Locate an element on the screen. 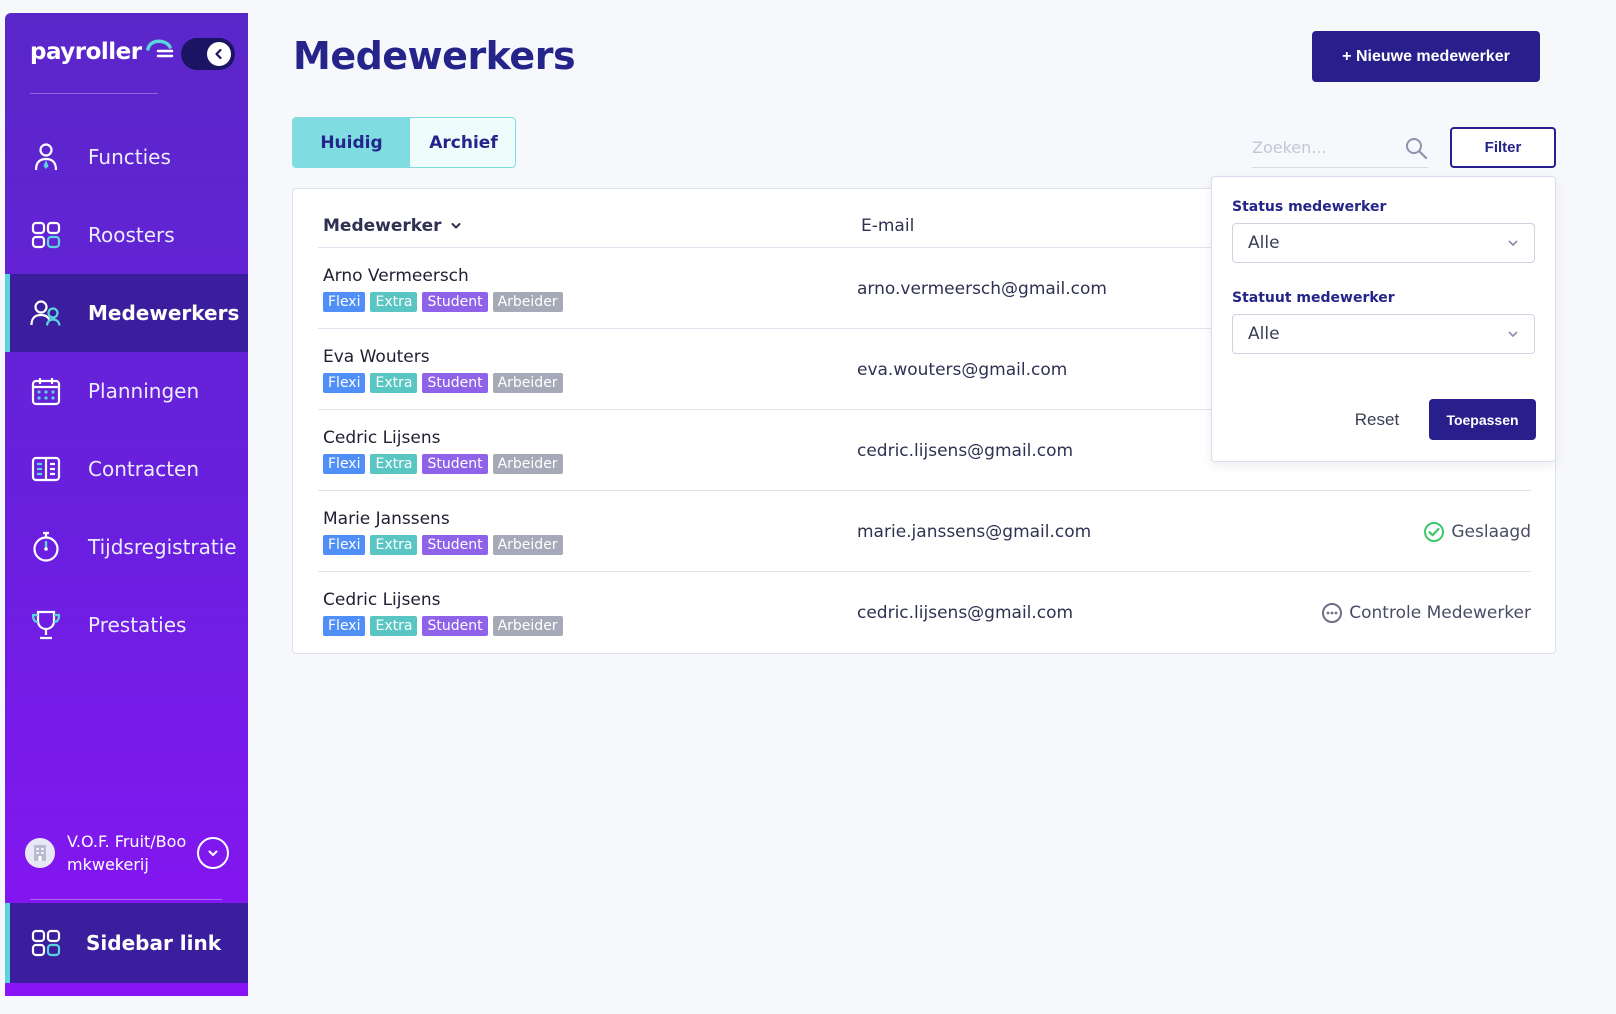 Image resolution: width=1616 pixels, height=1014 pixels. logo-text: payroller is located at coordinates (86, 52).